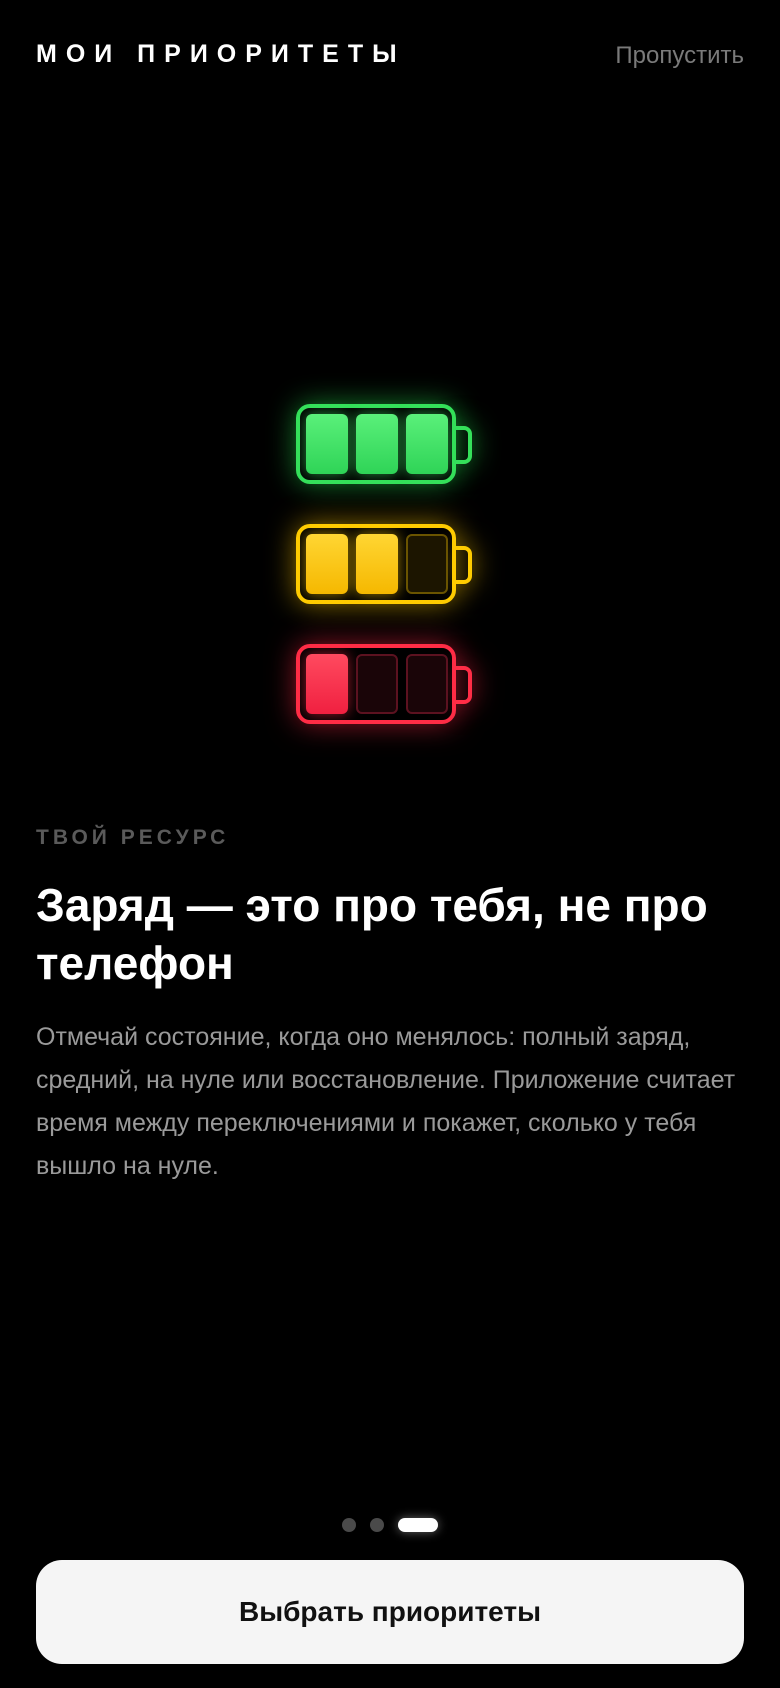  I want to click on onboarding-headline: Заряд — это про тебя, не про телефон, so click(372, 934).